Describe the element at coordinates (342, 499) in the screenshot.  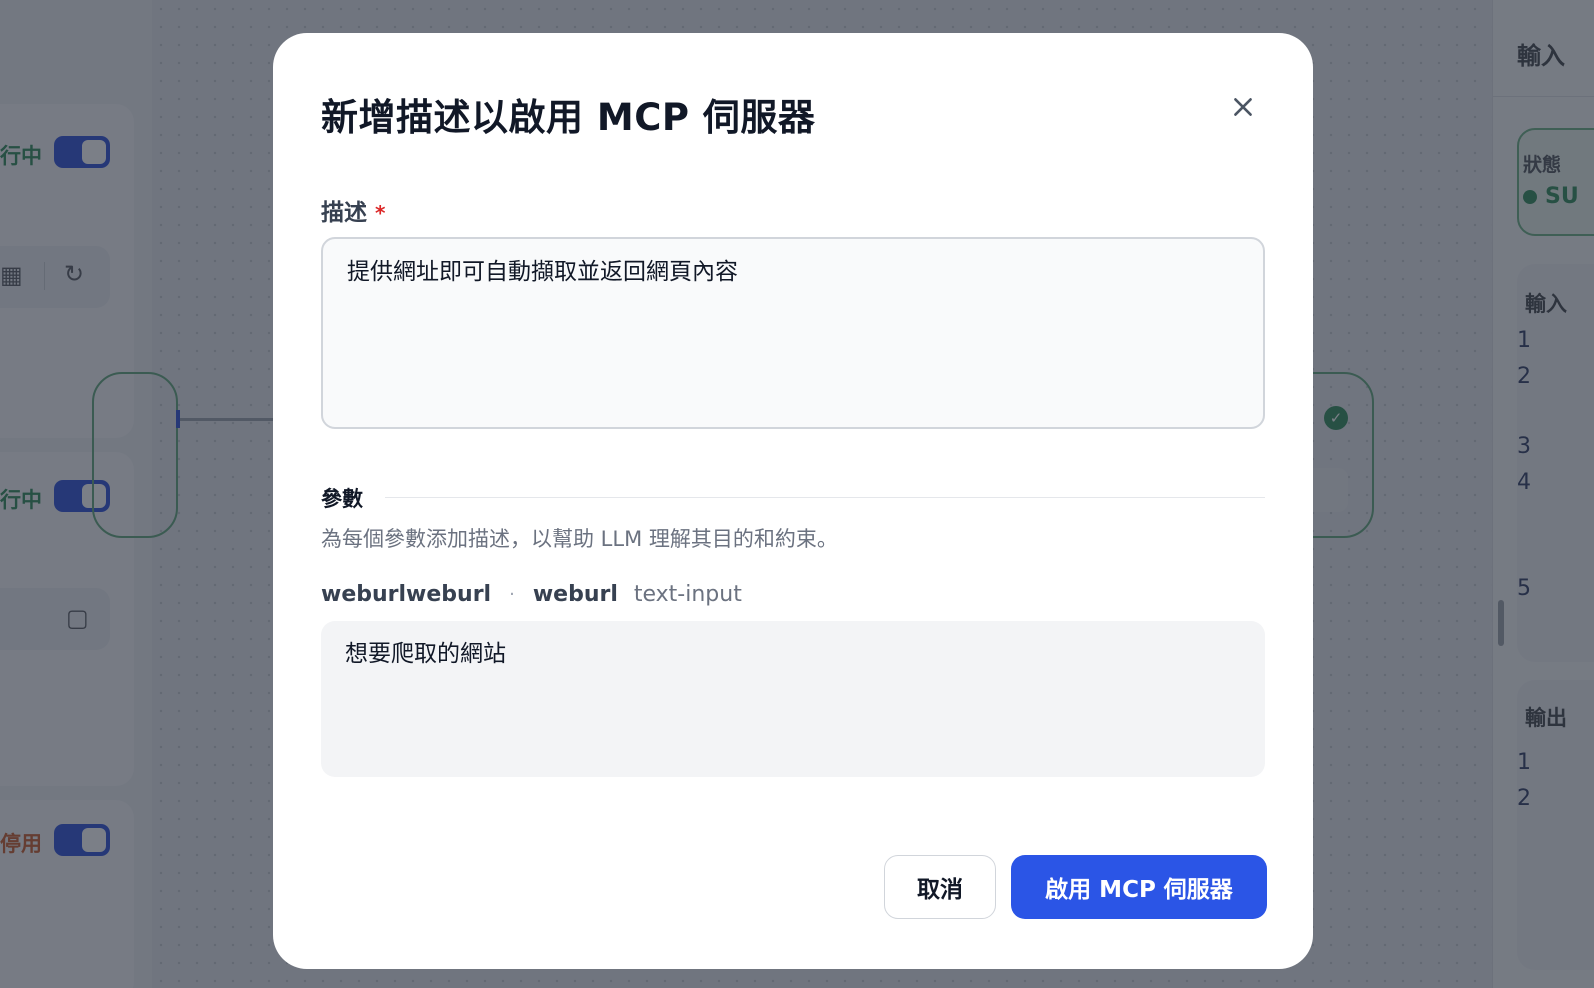
I see `params-section-title: 參數` at that location.